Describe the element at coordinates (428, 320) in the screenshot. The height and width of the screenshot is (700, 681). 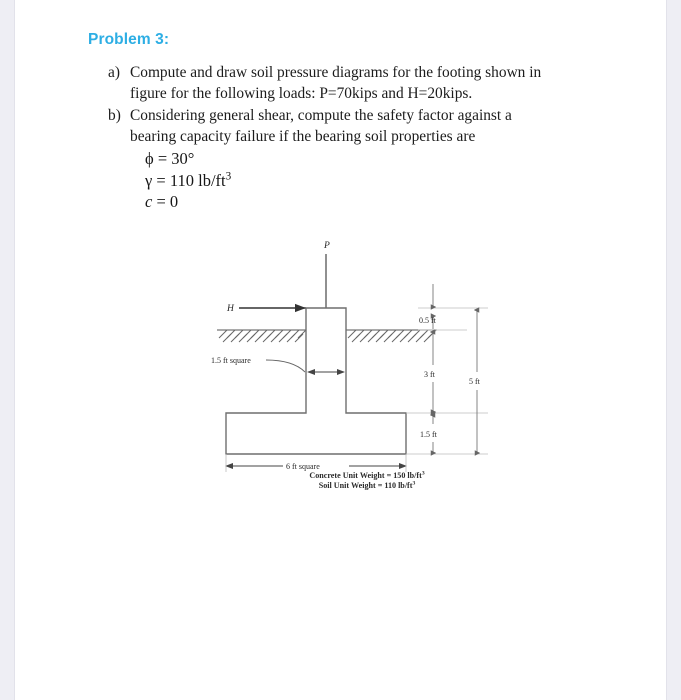
I see `dimension-0-5ft-label: 0.5 ft` at that location.